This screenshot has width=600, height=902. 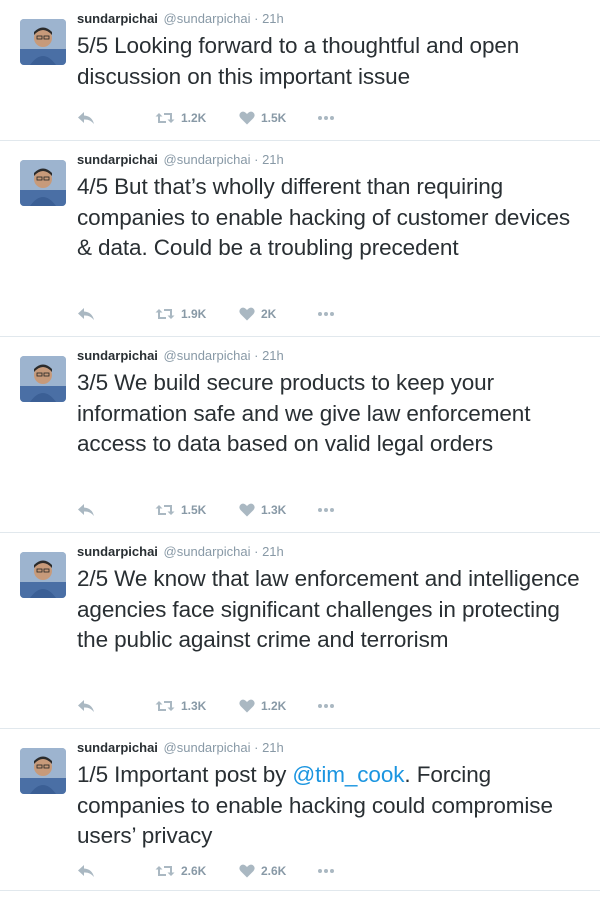 I want to click on mention-link: @tim_cook, so click(x=348, y=774).